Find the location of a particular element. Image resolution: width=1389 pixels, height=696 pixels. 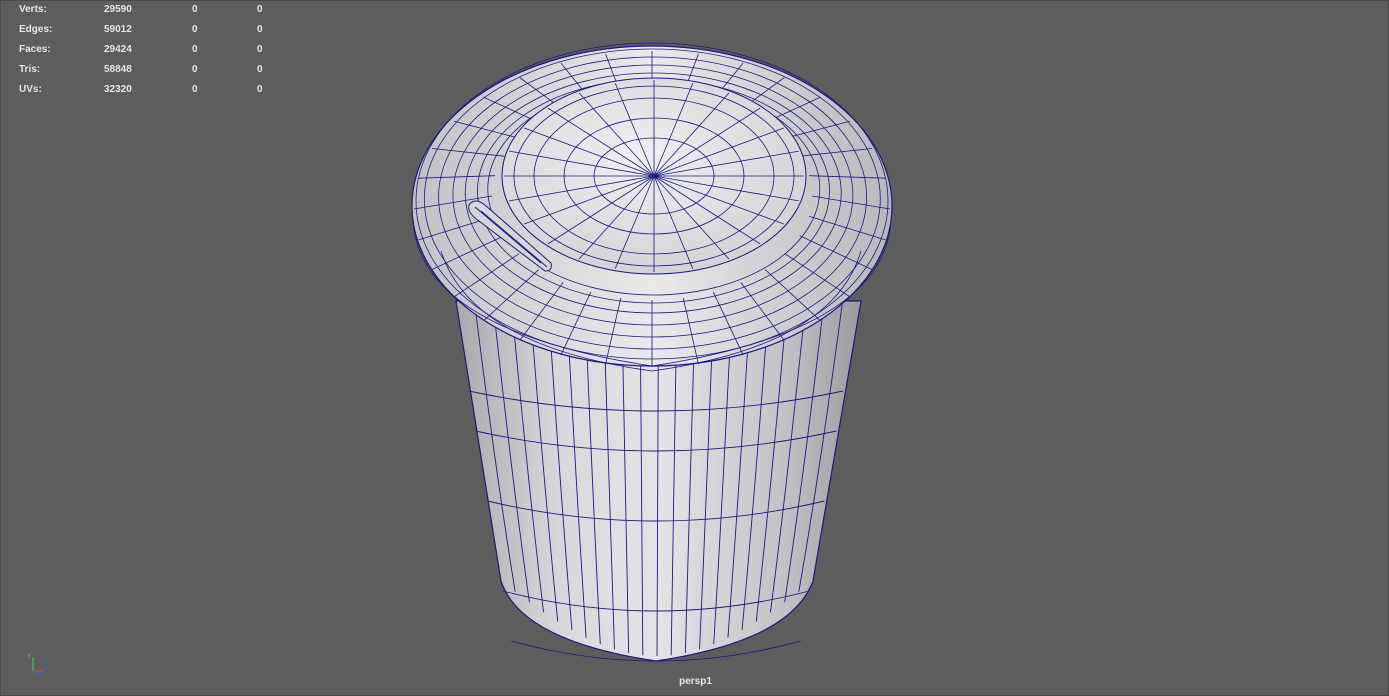

hud-label: Edges: is located at coordinates (36, 29).